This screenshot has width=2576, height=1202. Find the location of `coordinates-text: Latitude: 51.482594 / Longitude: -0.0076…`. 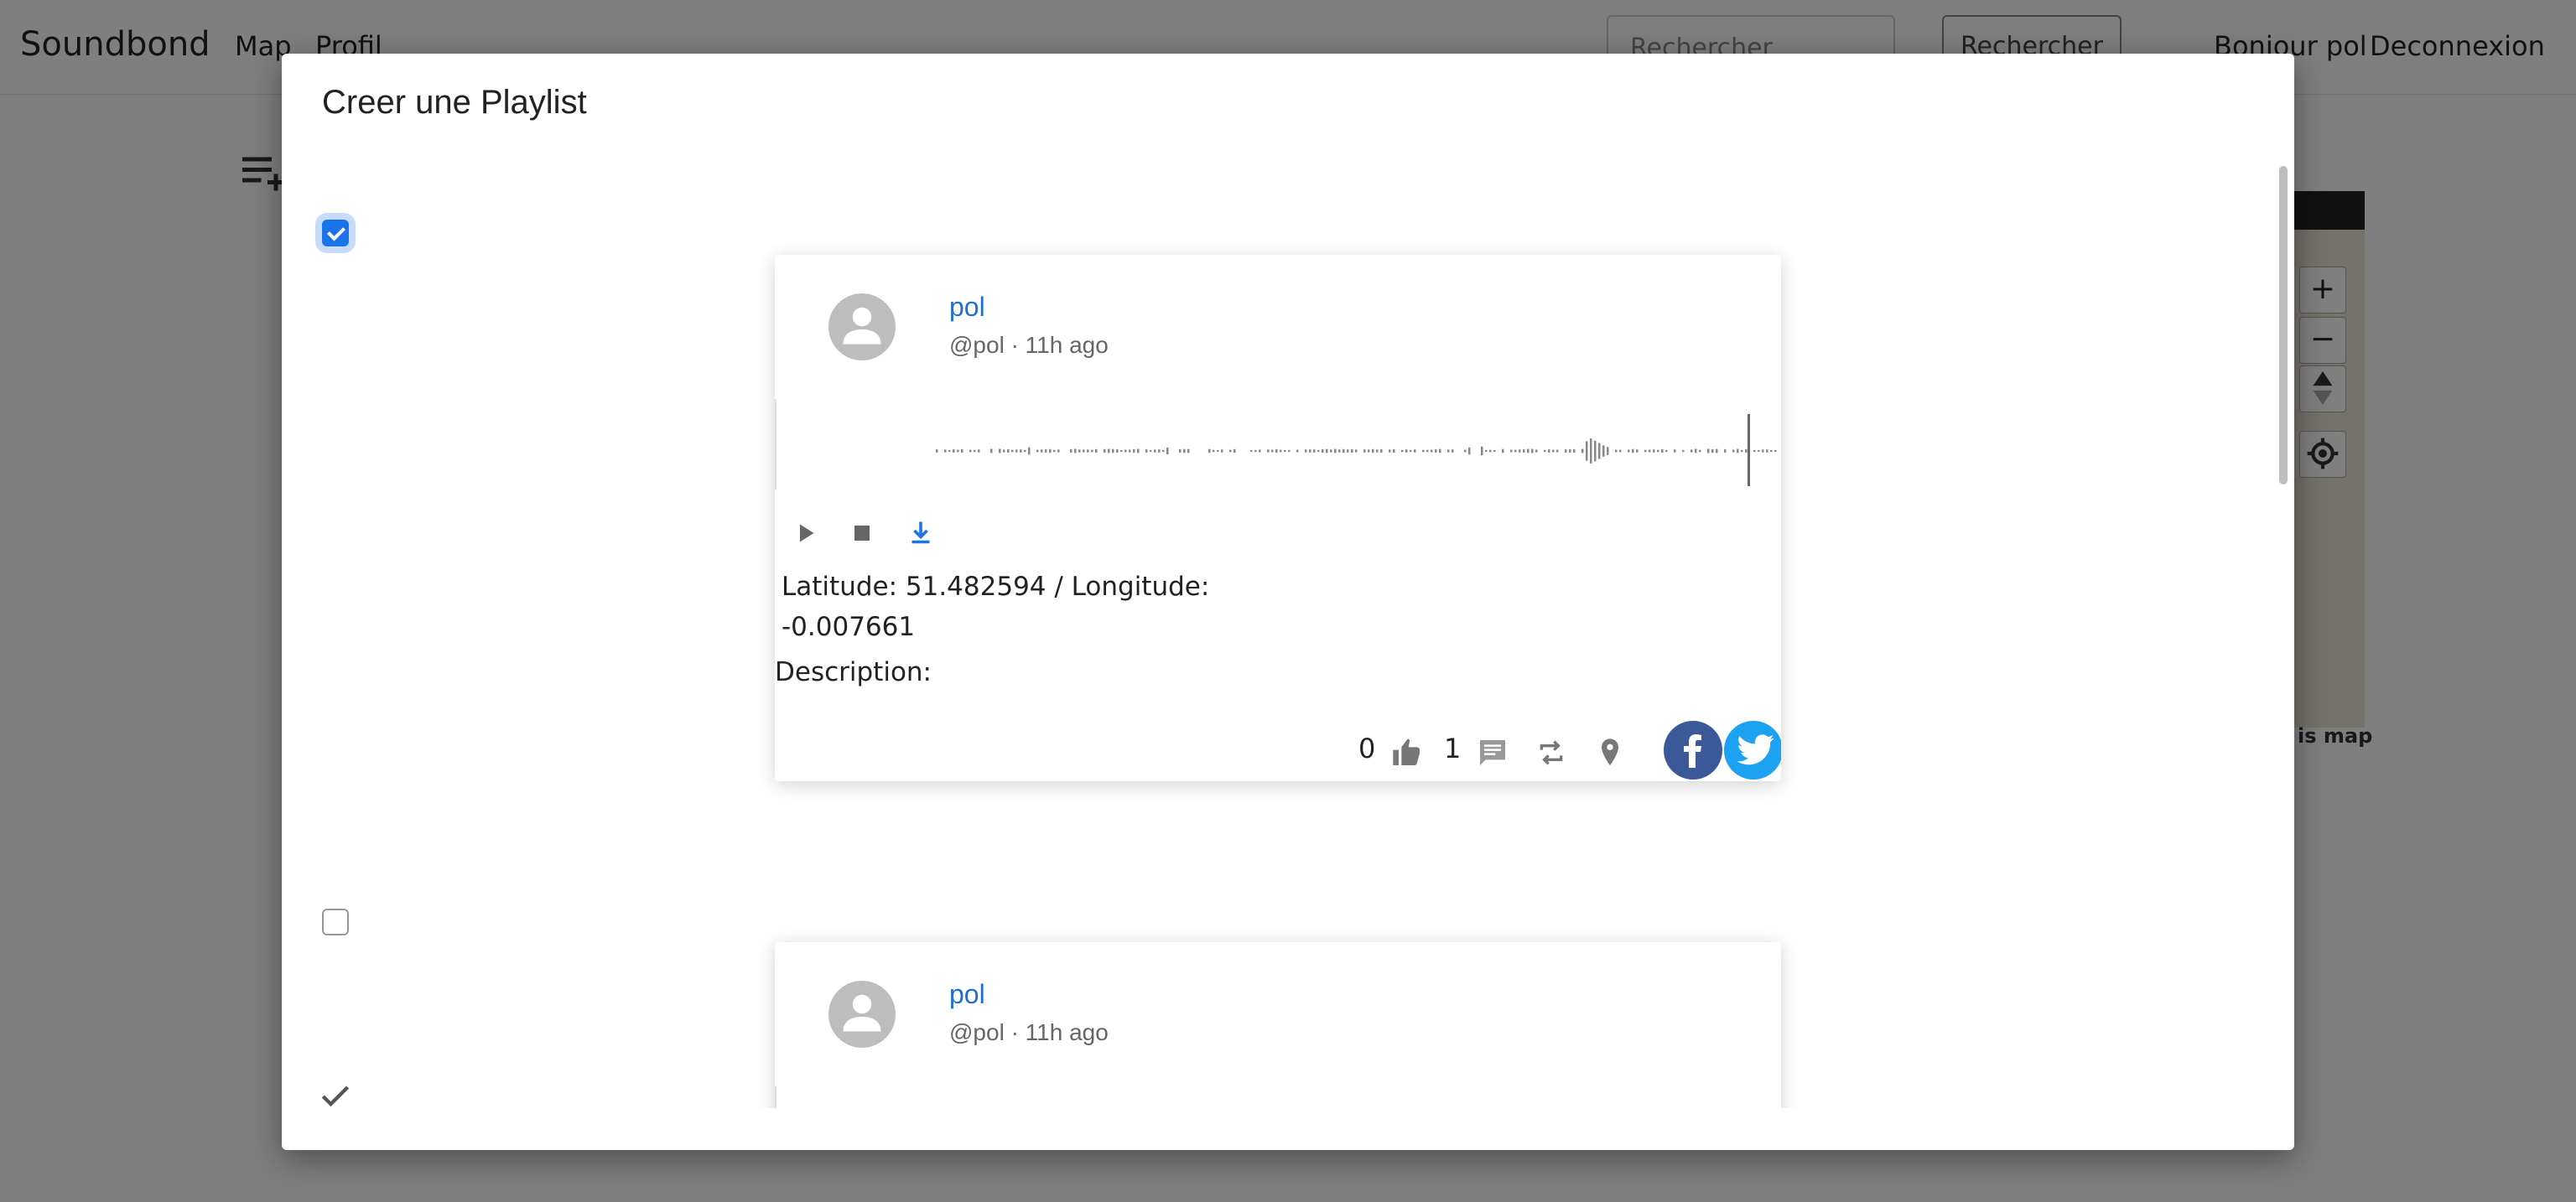

coordinates-text: Latitude: 51.482594 / Longitude: -0.0076… is located at coordinates (1016, 607).